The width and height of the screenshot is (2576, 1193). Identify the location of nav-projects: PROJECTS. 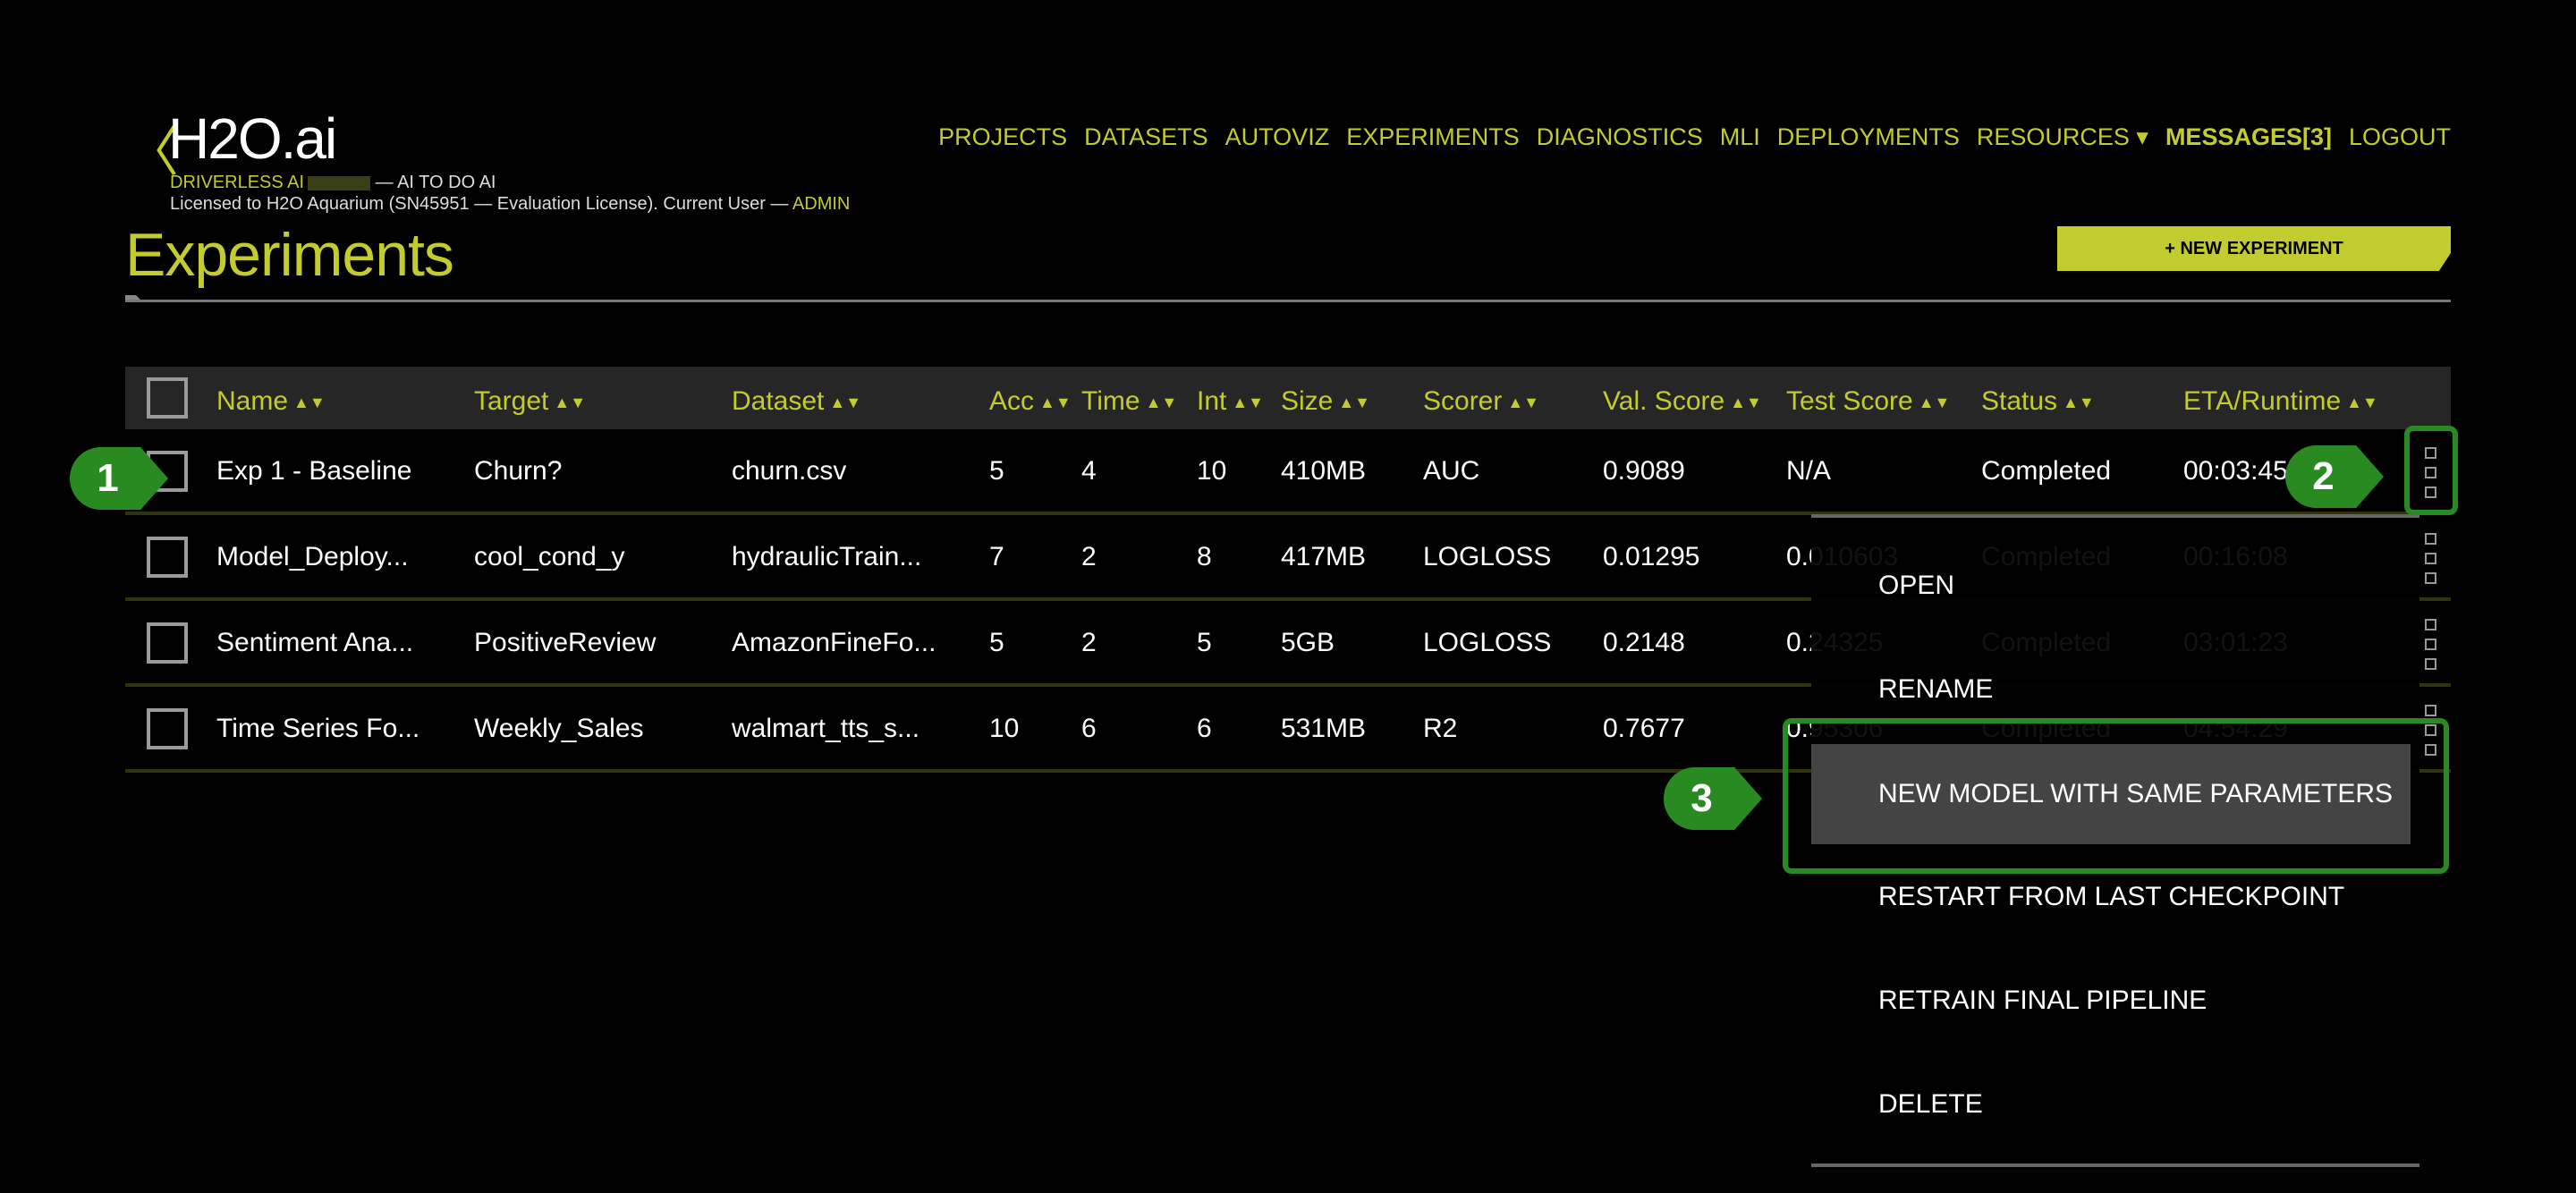
(1002, 137).